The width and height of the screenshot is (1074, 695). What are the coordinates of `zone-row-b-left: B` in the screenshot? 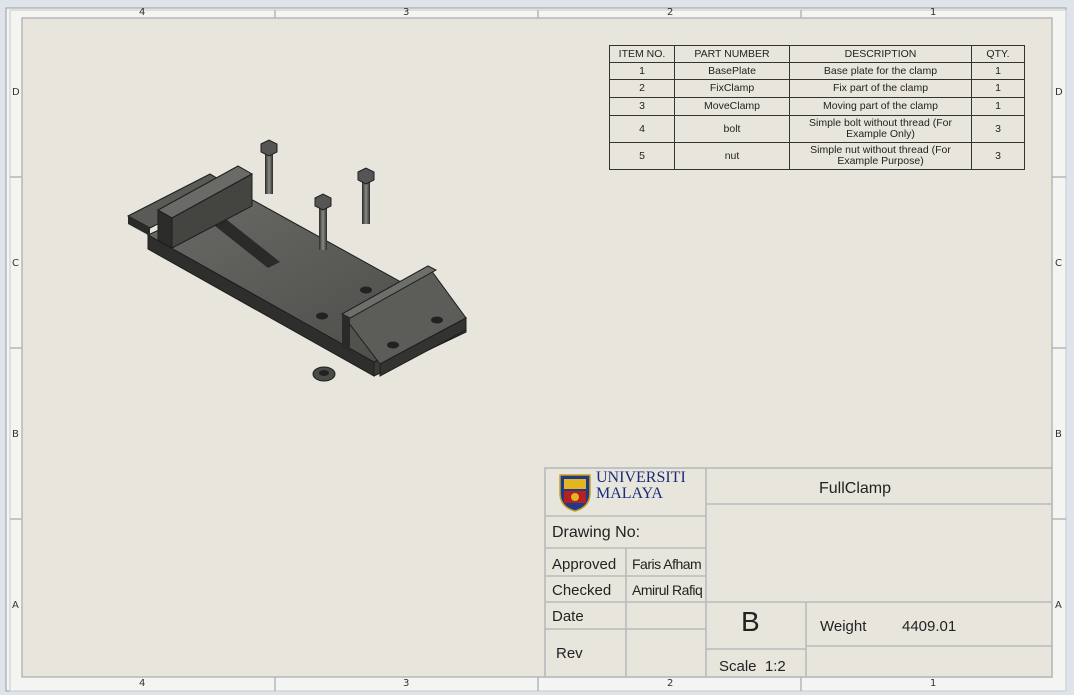 It's located at (15, 434).